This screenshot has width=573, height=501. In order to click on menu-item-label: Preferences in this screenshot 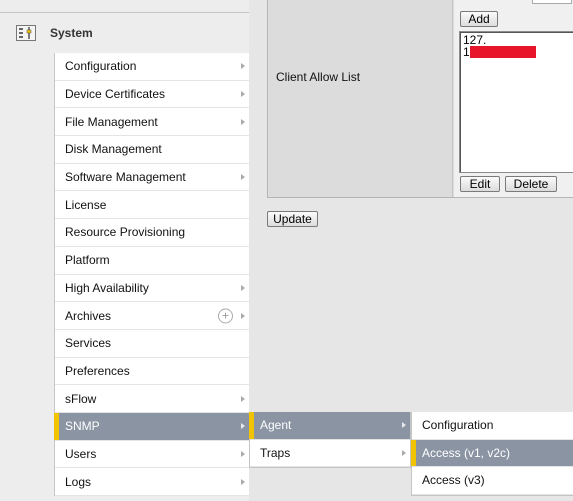, I will do `click(97, 370)`.